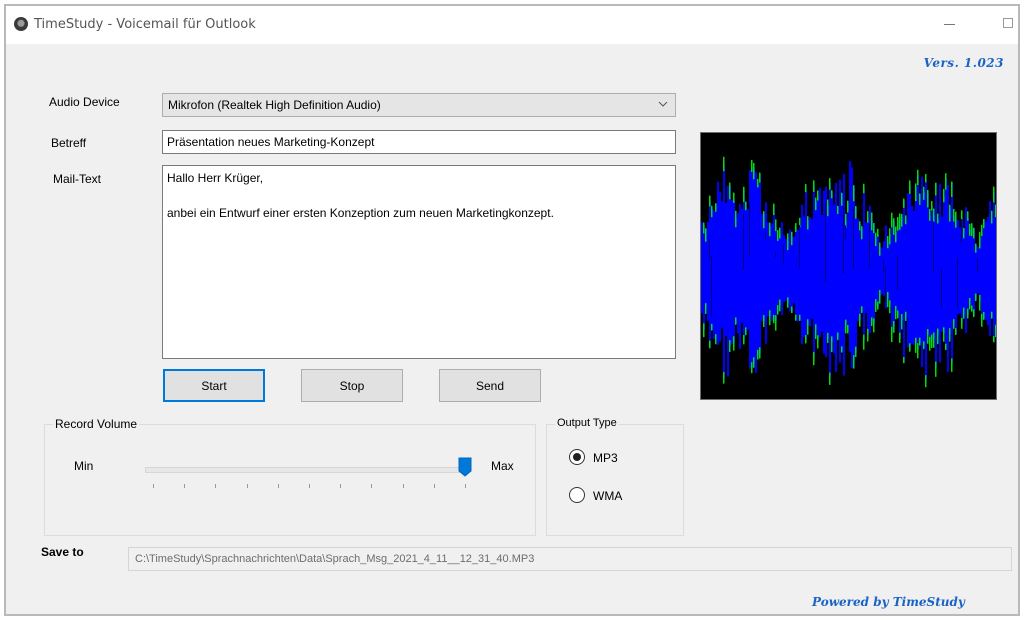  I want to click on wma-radio, so click(577, 495).